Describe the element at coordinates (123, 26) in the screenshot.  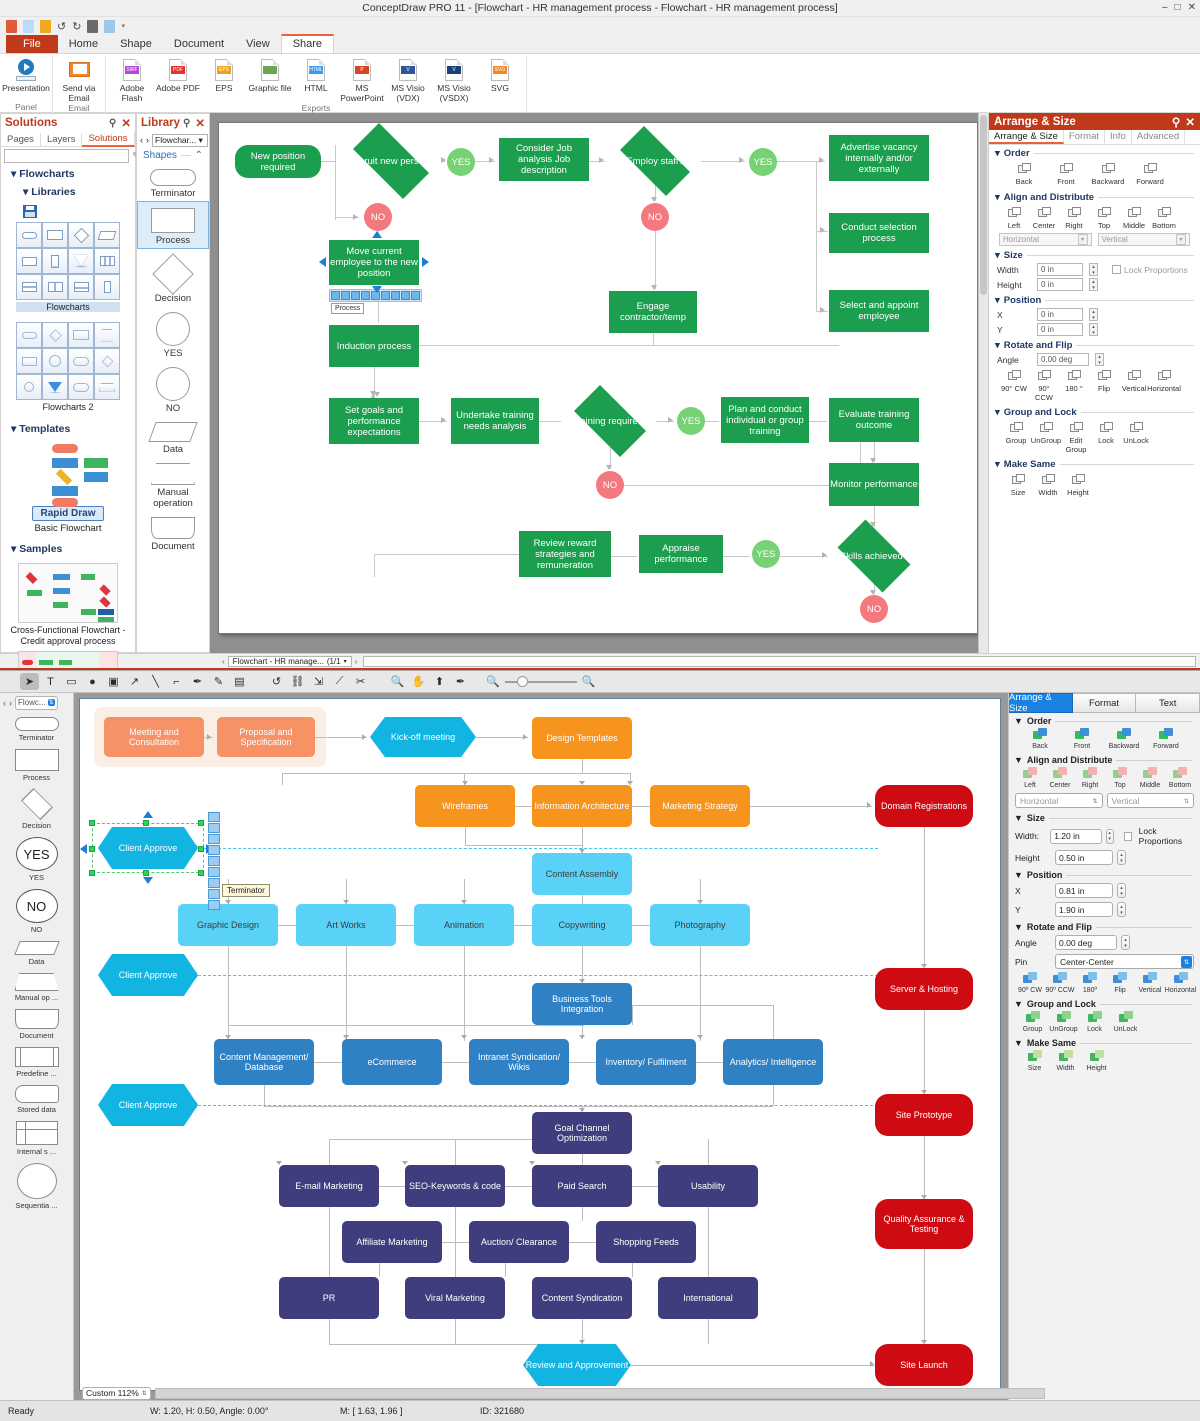
I see `chevron-down-icon: ▾` at that location.